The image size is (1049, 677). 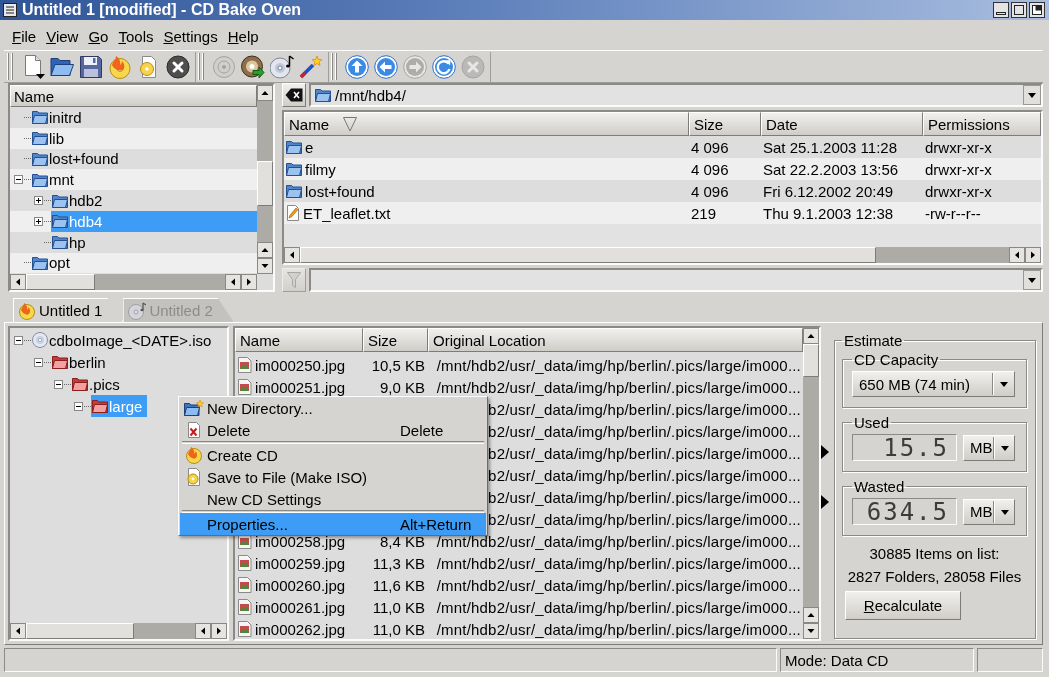 I want to click on filter-field, so click(x=676, y=280).